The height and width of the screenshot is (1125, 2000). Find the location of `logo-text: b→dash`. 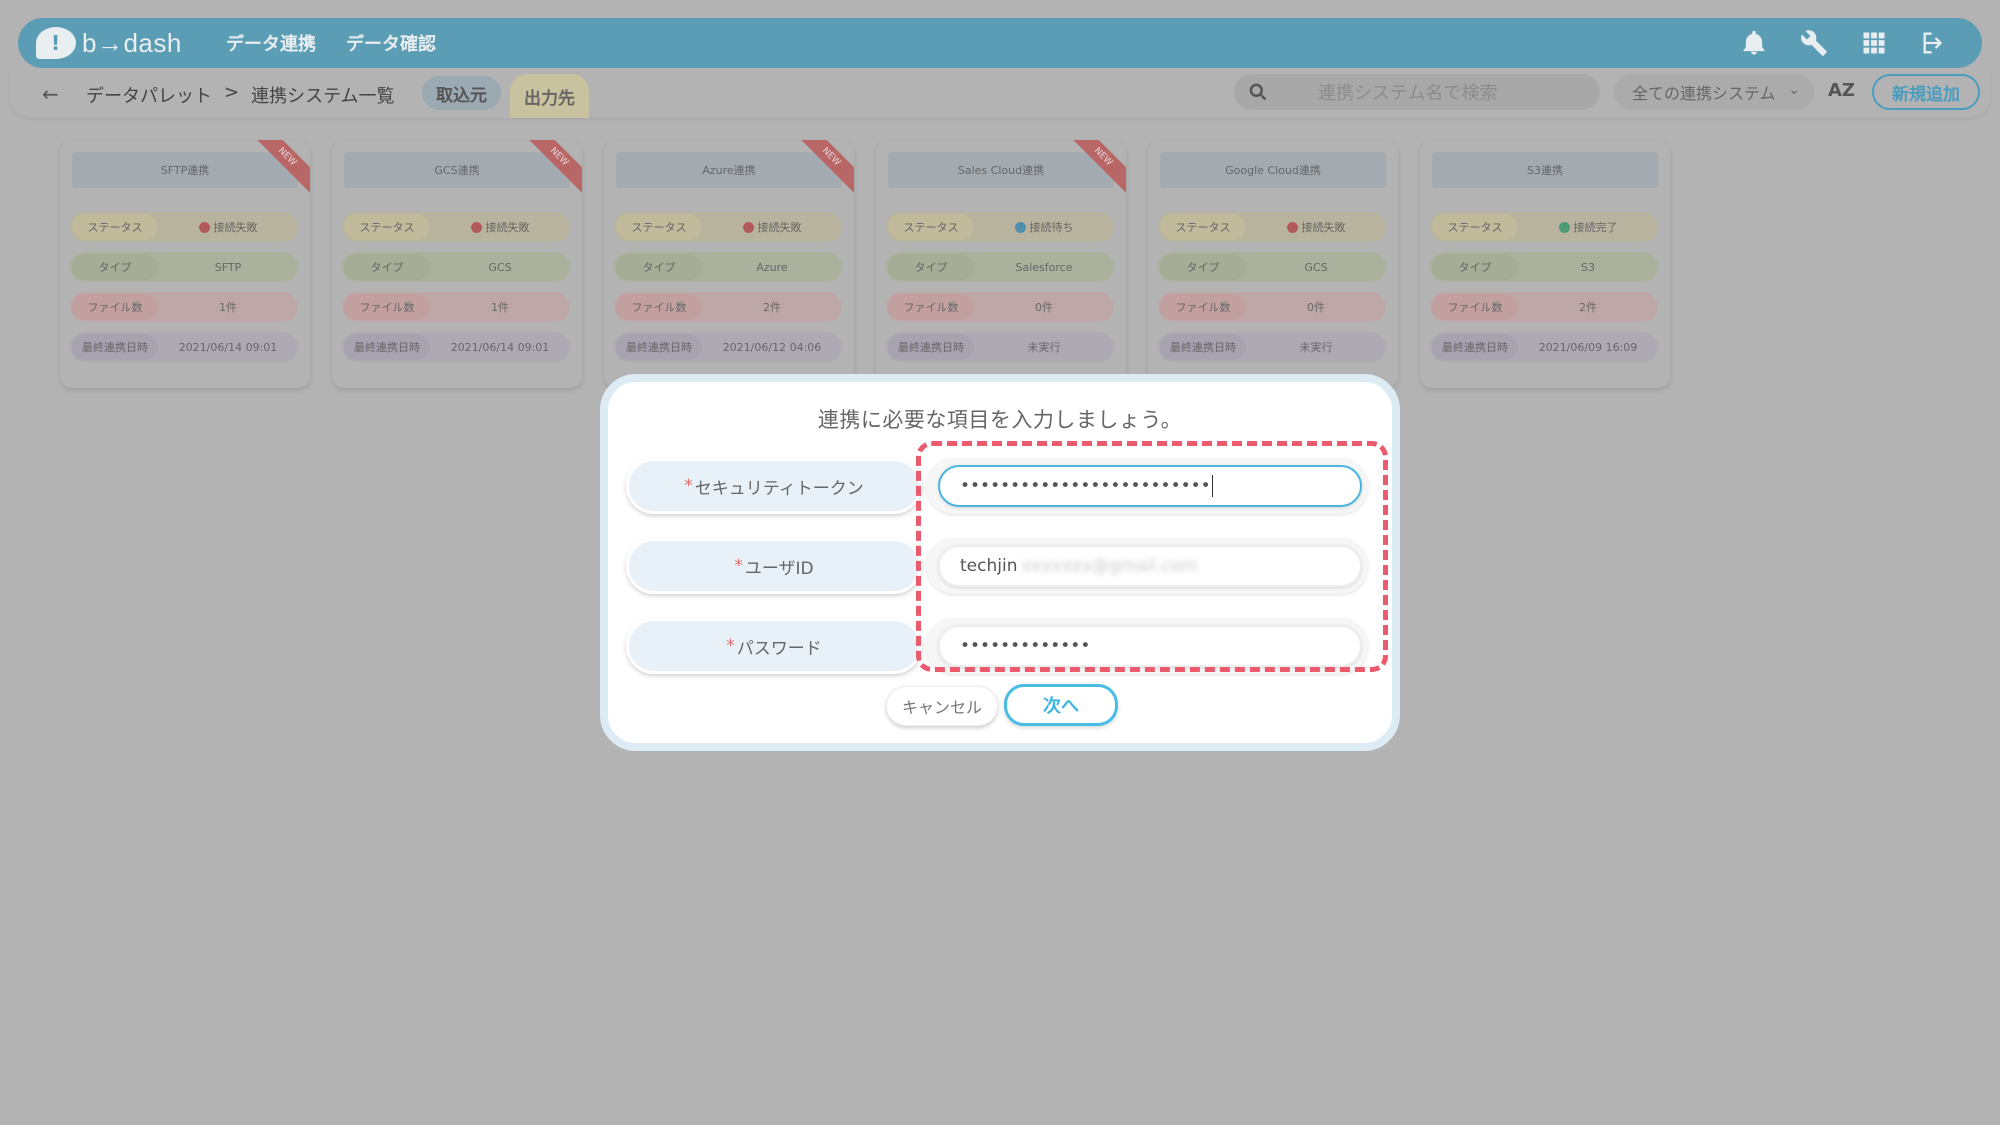

logo-text: b→dash is located at coordinates (132, 42).